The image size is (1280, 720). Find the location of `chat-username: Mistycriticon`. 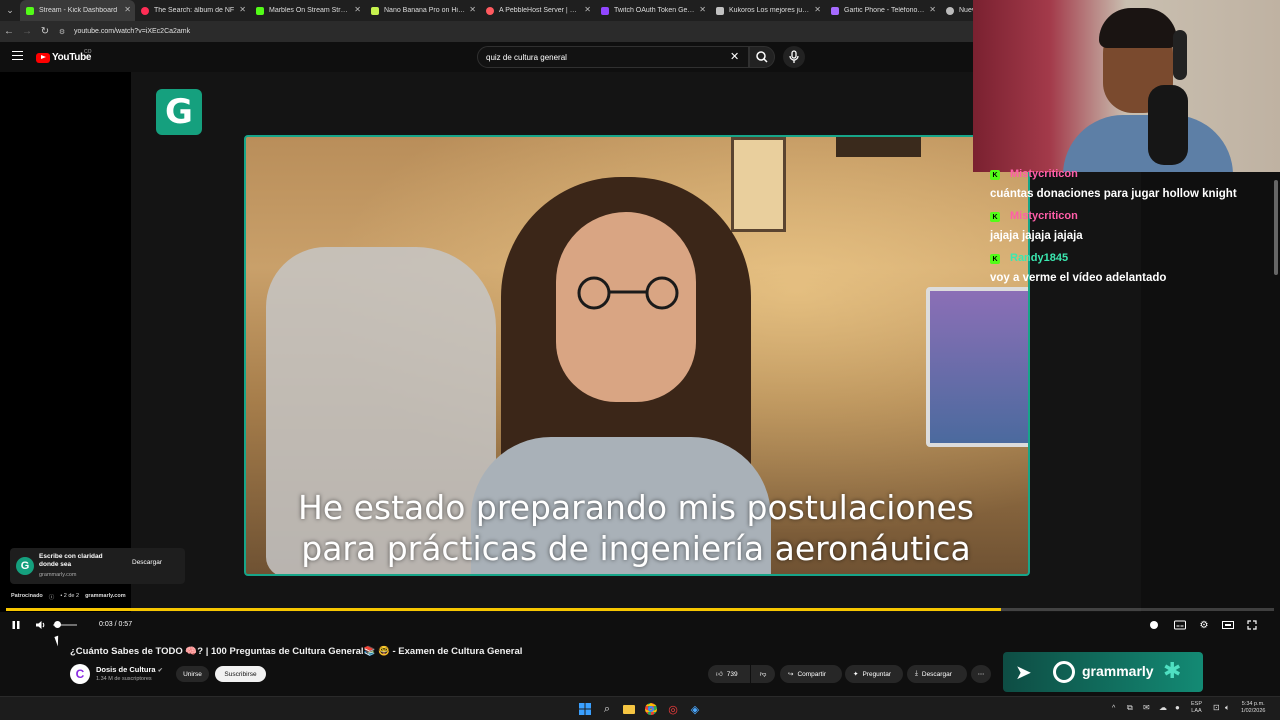

chat-username: Mistycriticon is located at coordinates (1044, 216).